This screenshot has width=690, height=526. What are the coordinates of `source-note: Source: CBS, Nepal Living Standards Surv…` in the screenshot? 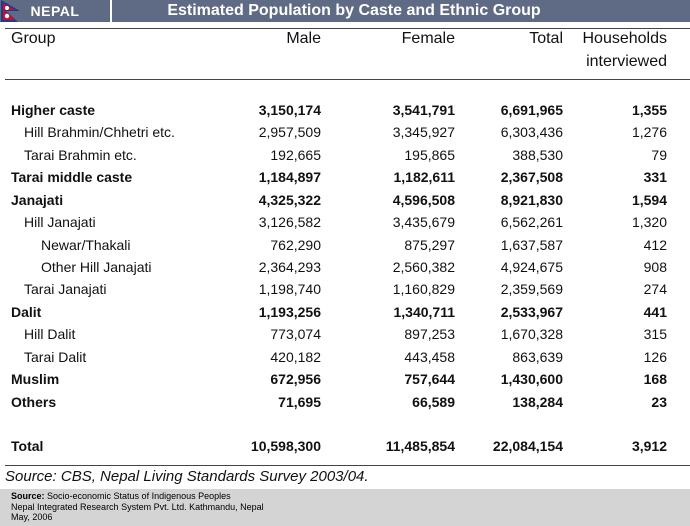 It's located at (187, 476).